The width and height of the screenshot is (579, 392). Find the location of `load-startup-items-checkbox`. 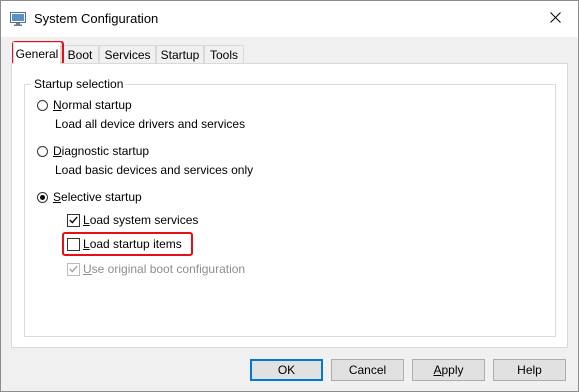

load-startup-items-checkbox is located at coordinates (73, 244).